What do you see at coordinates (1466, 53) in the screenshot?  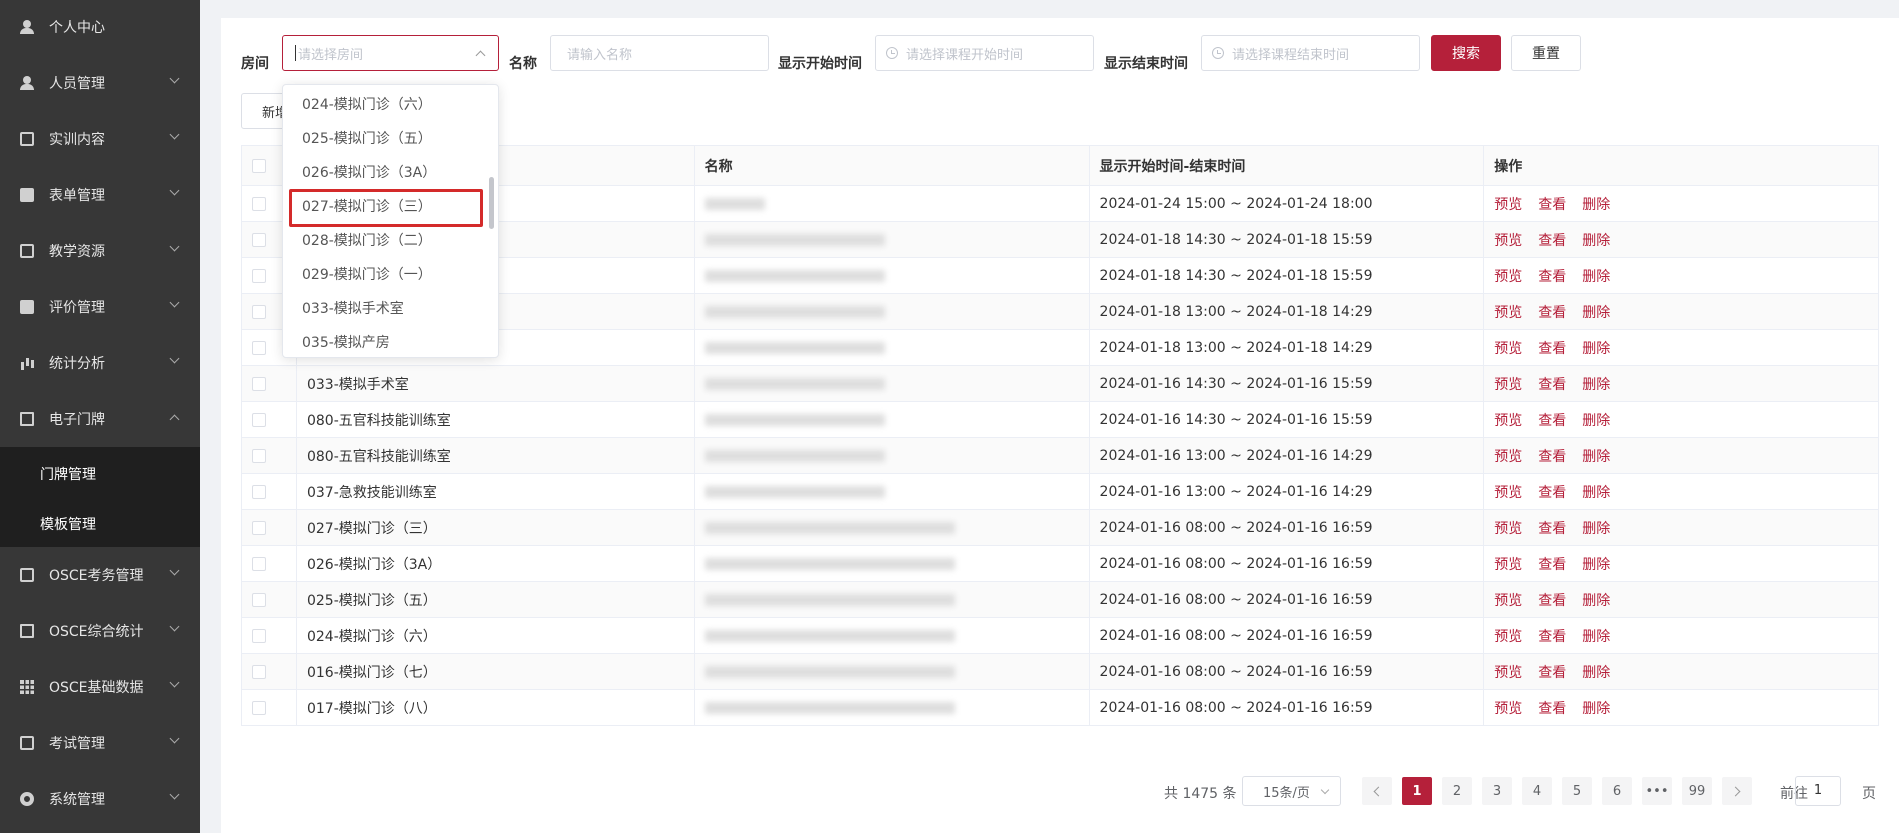 I see `search-button: 搜索` at bounding box center [1466, 53].